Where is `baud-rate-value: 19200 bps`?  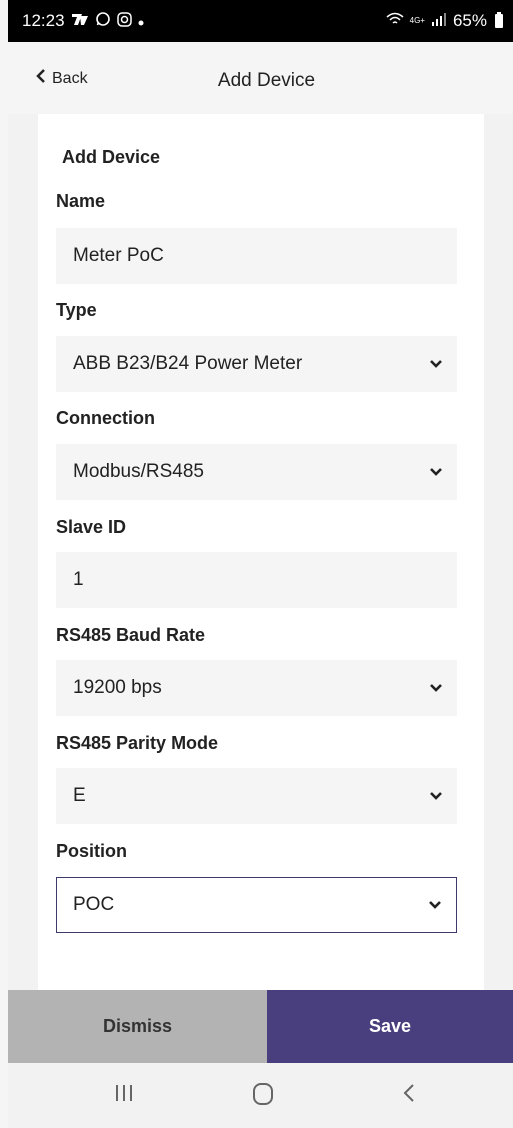
baud-rate-value: 19200 bps is located at coordinates (117, 687).